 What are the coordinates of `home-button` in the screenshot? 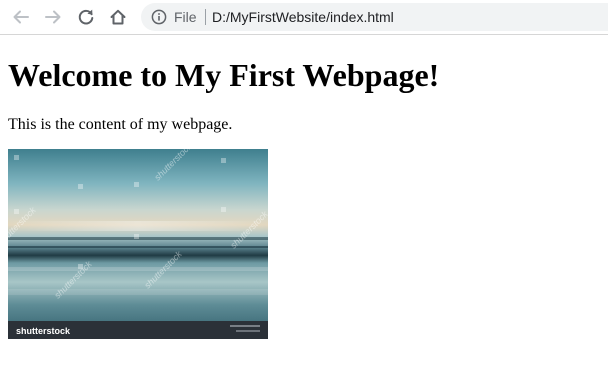 It's located at (118, 17).